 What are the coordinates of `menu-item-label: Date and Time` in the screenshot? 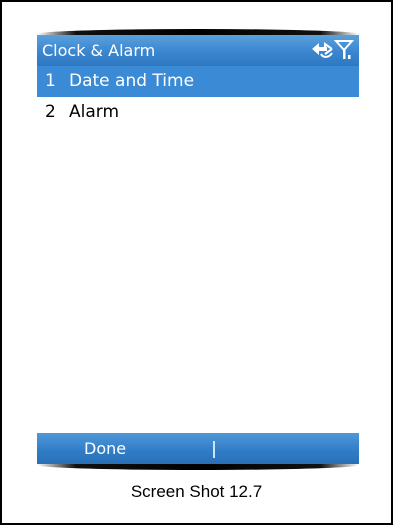 It's located at (132, 81).